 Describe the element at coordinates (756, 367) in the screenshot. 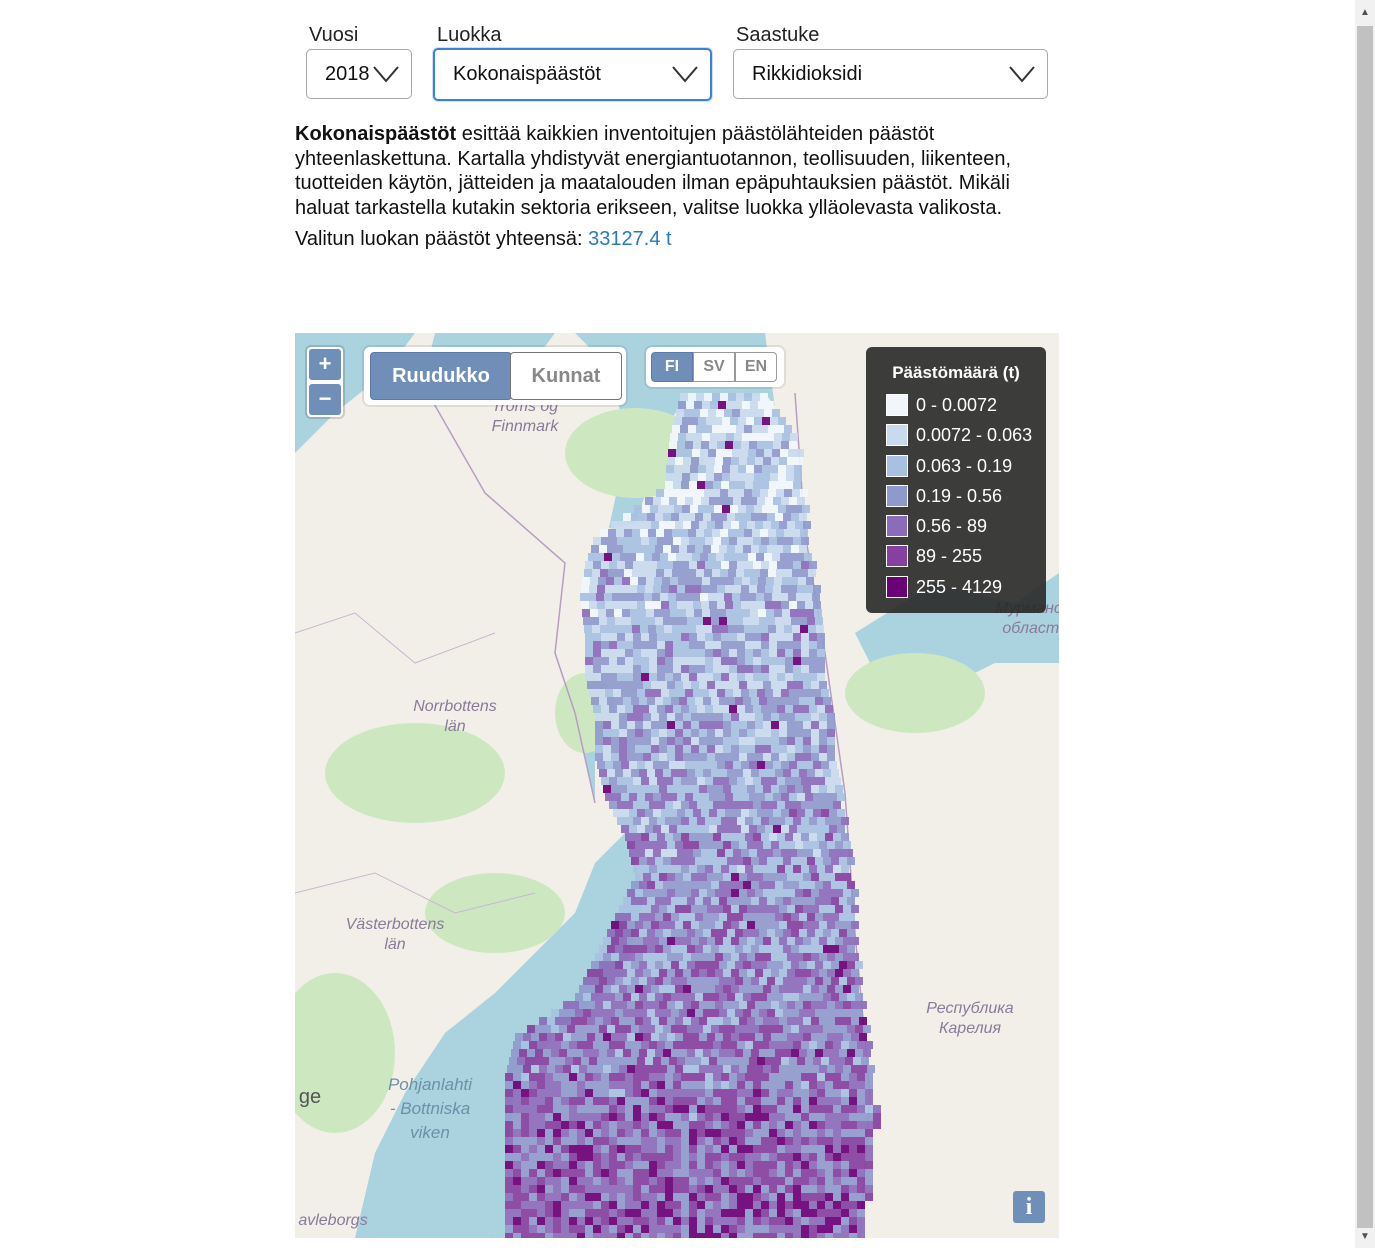

I see `lang-en-button: EN` at that location.